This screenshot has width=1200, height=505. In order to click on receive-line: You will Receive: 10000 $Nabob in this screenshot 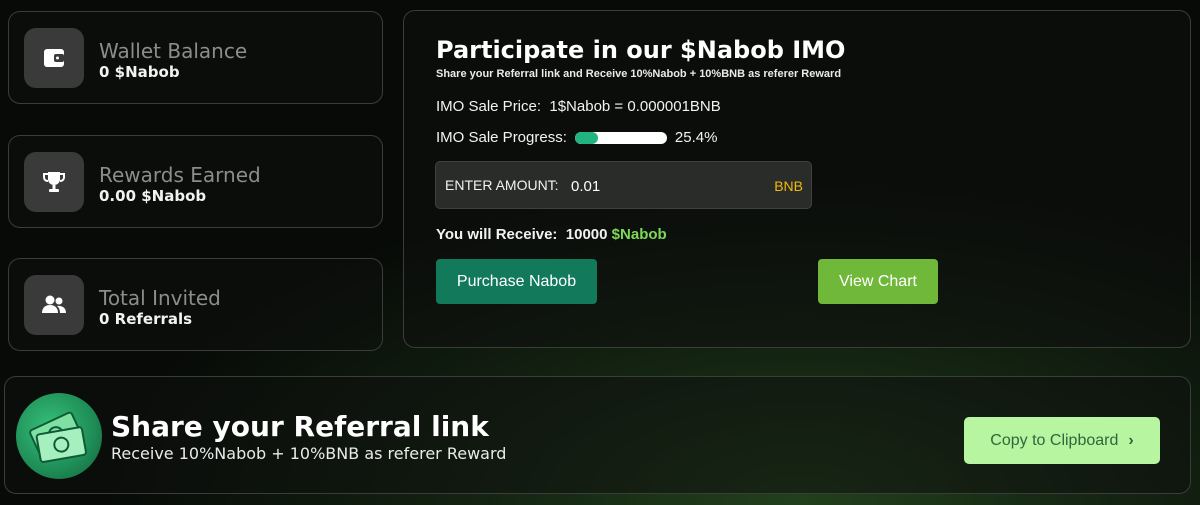, I will do `click(551, 234)`.